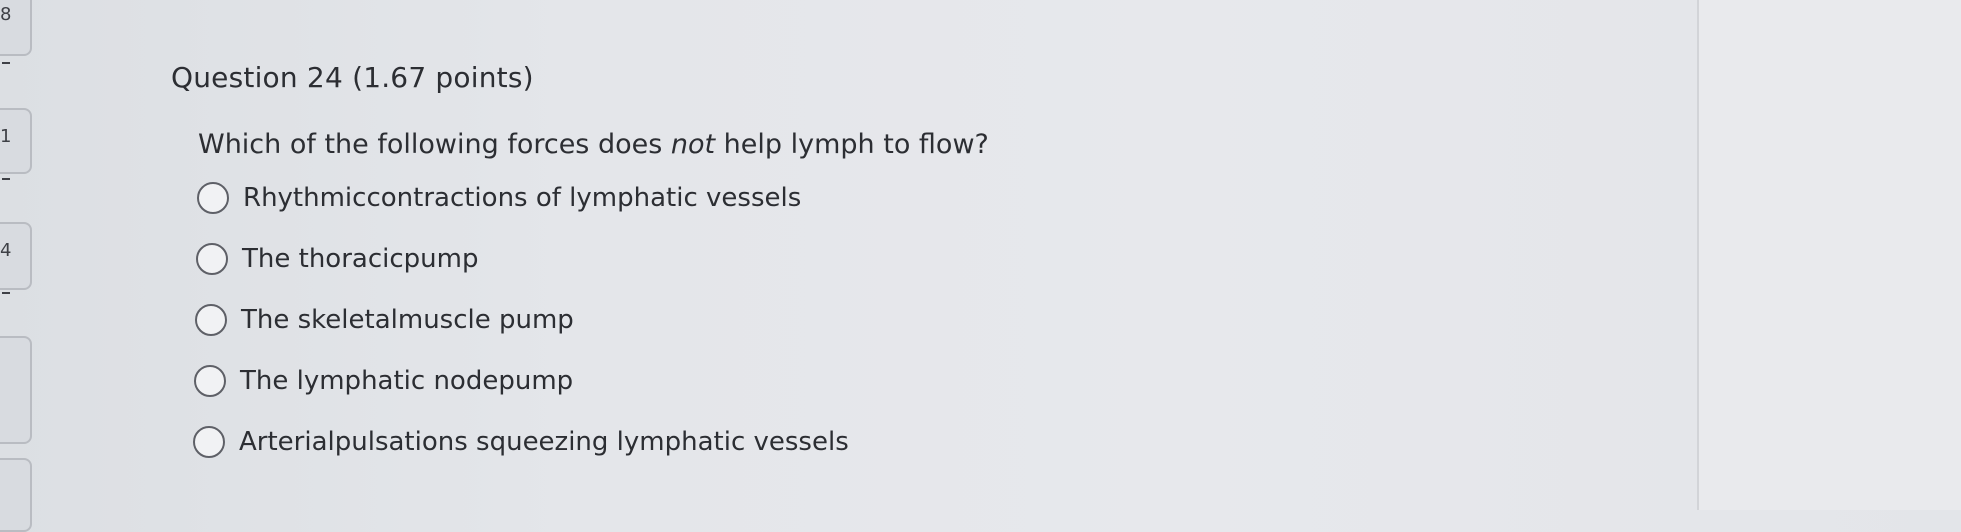  I want to click on answer-option-3: The skeletalmuscle pump, so click(522, 320).